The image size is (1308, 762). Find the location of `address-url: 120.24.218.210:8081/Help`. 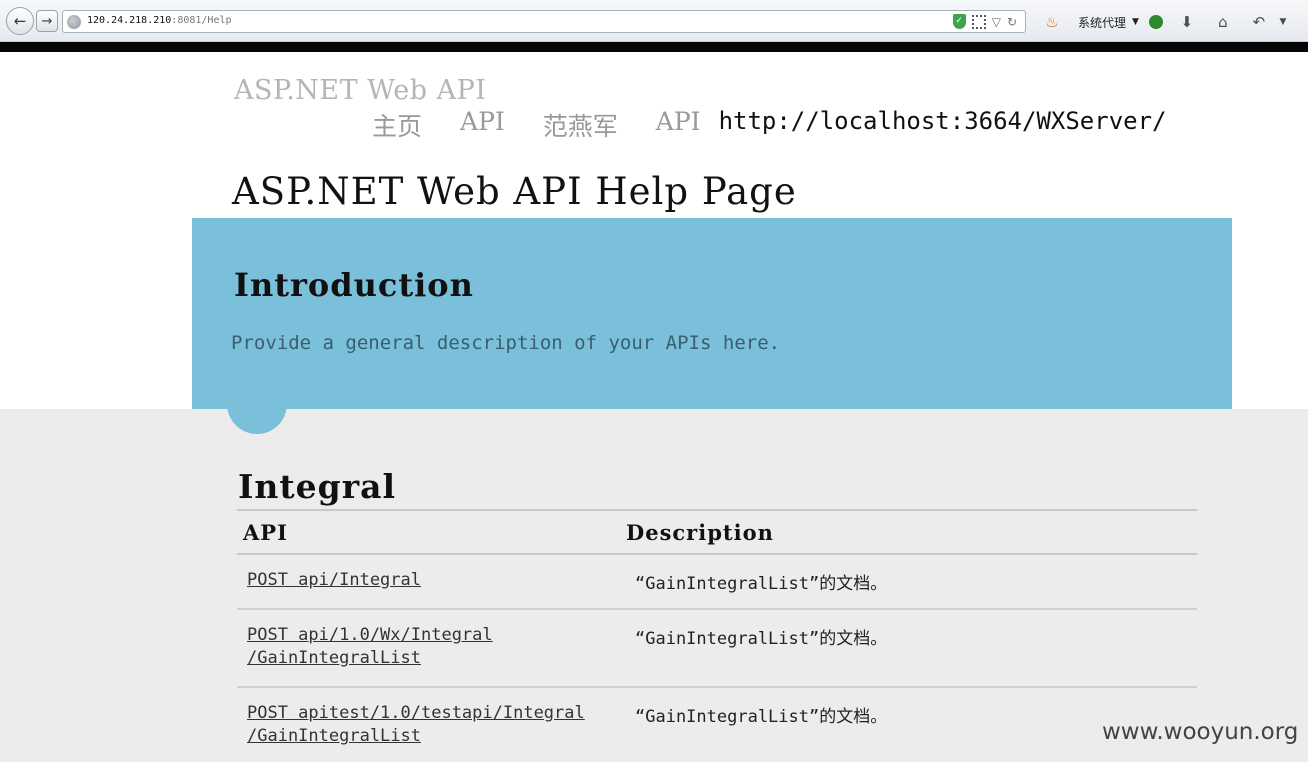

address-url: 120.24.218.210:8081/Help is located at coordinates (159, 20).